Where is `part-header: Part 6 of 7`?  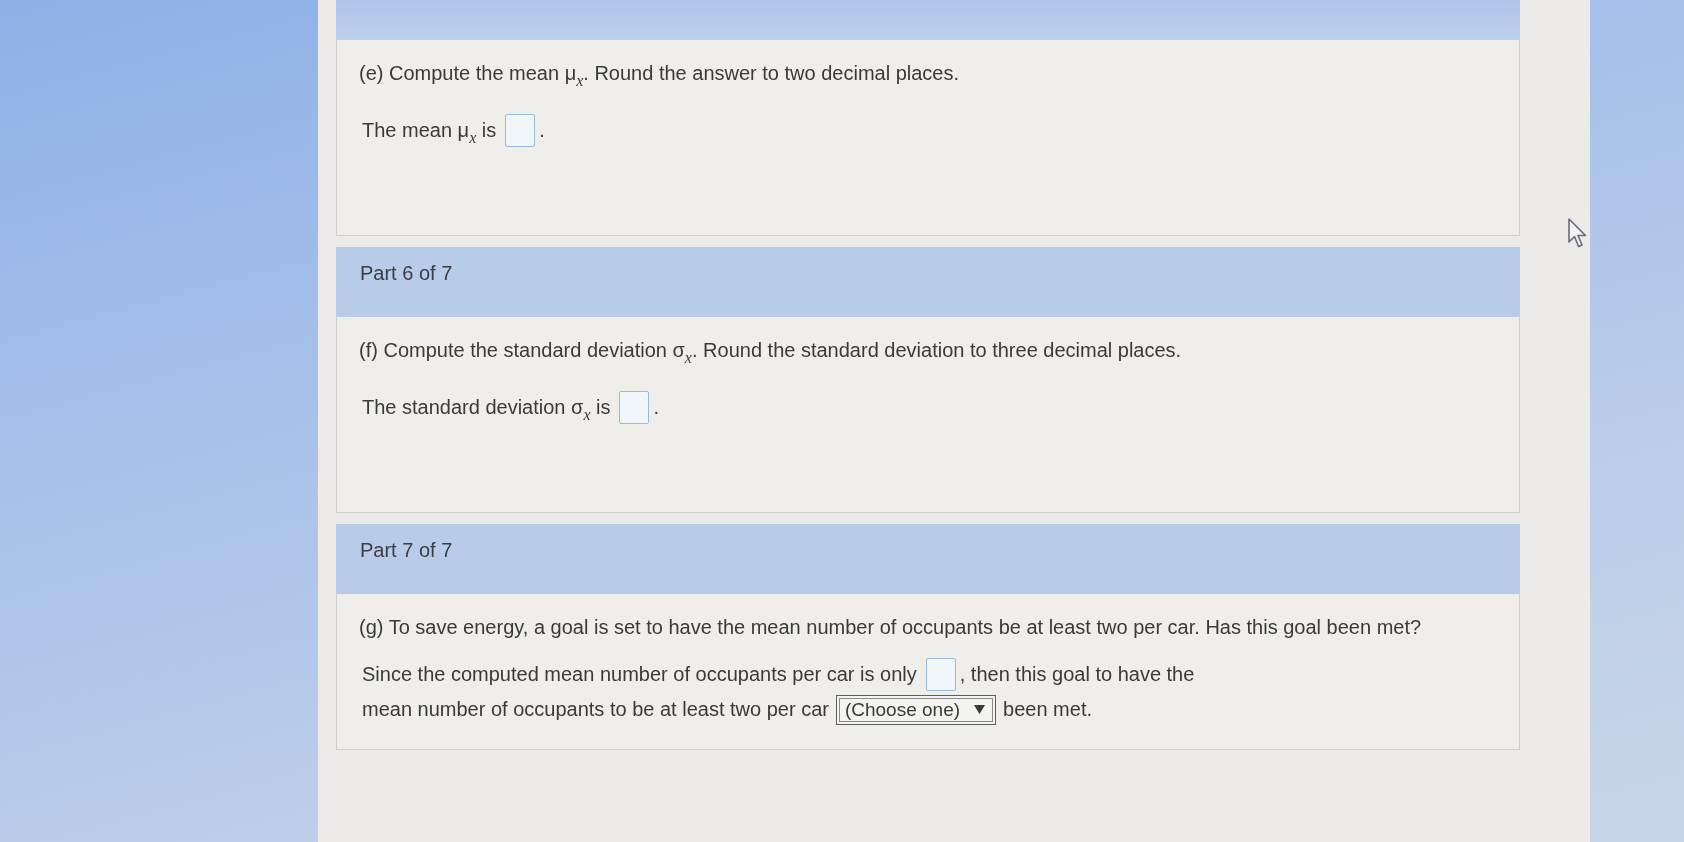 part-header: Part 6 of 7 is located at coordinates (928, 282).